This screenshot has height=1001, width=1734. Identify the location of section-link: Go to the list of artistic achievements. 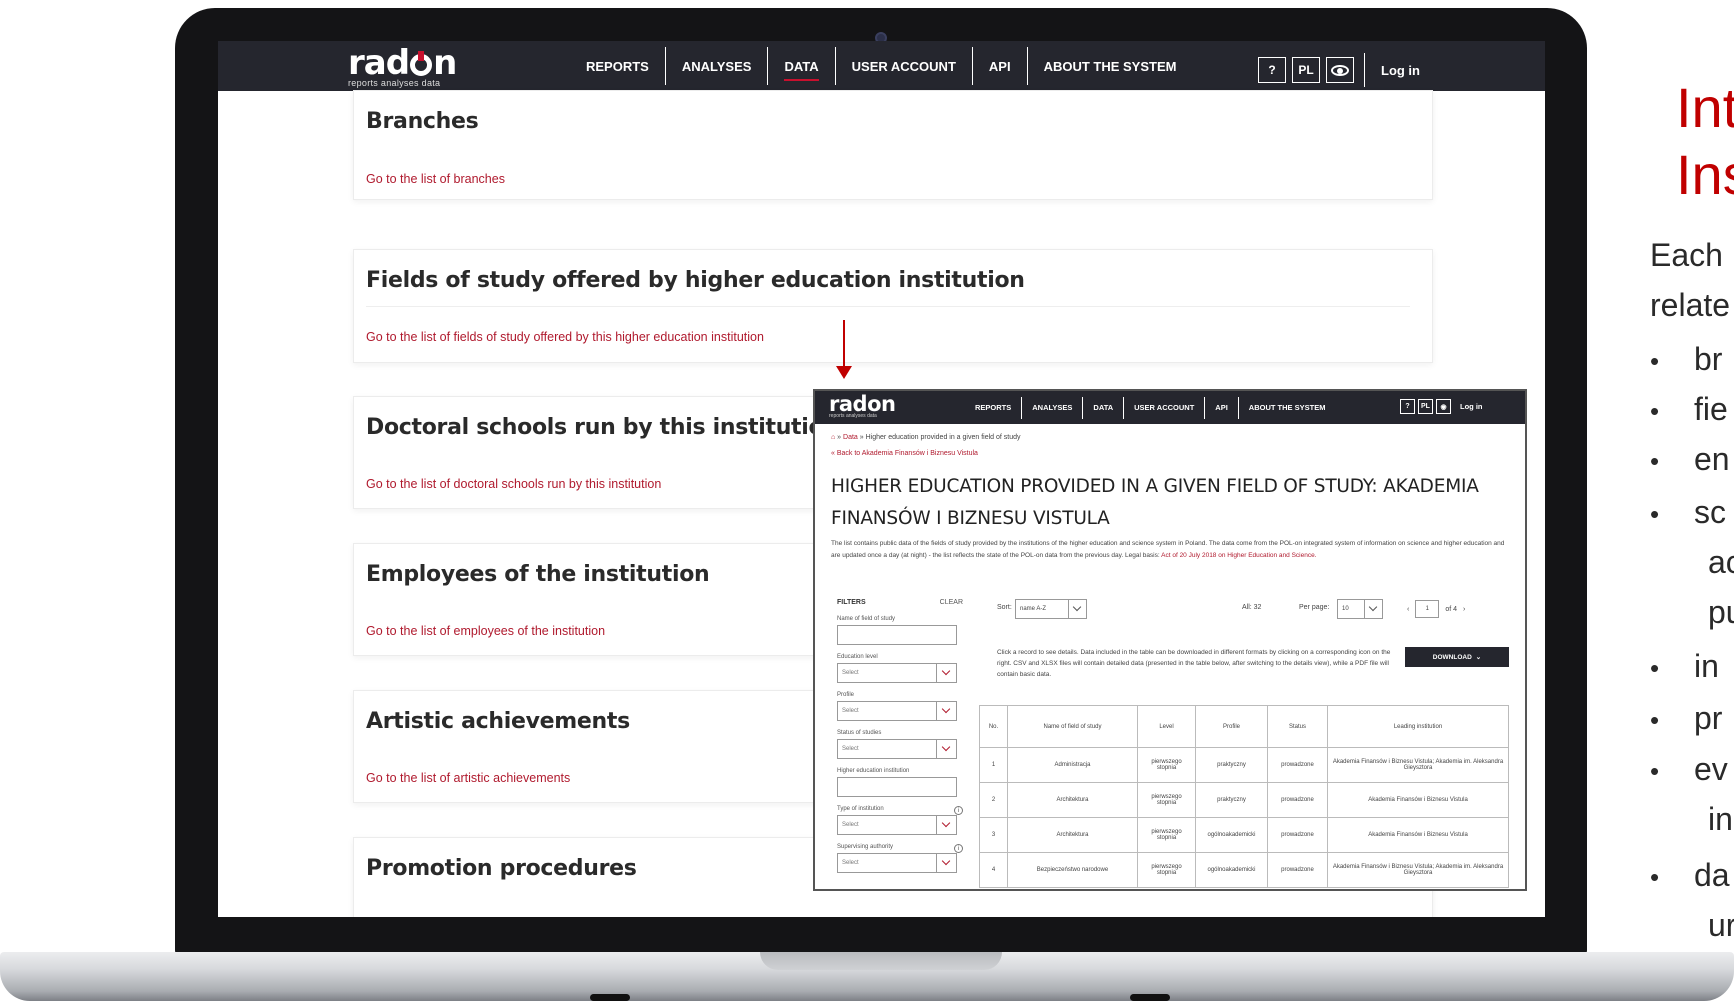
(468, 778).